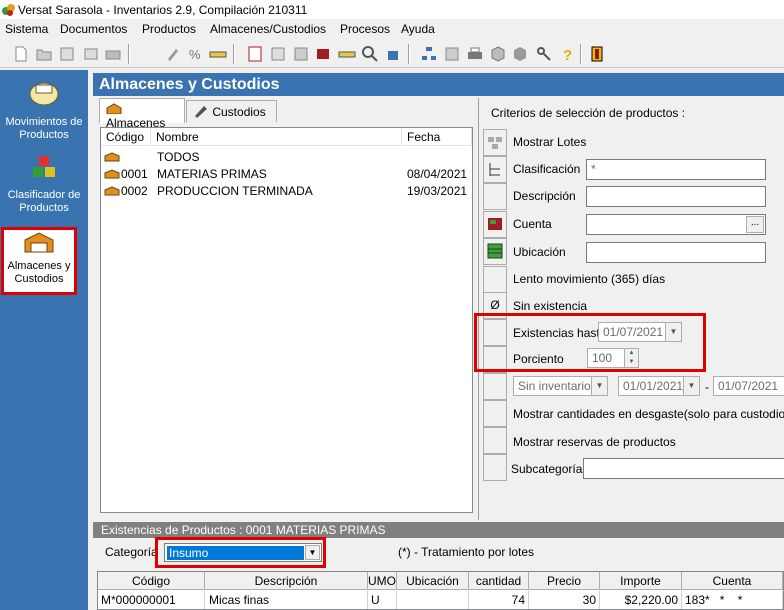 Image resolution: width=784 pixels, height=610 pixels. Describe the element at coordinates (21, 54) in the screenshot. I see `new-document-icon` at that location.